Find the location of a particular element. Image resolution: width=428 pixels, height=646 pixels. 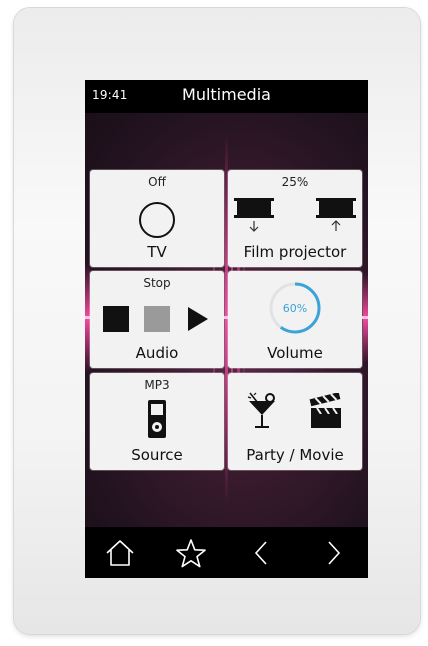

tv-status: Off is located at coordinates (157, 182).